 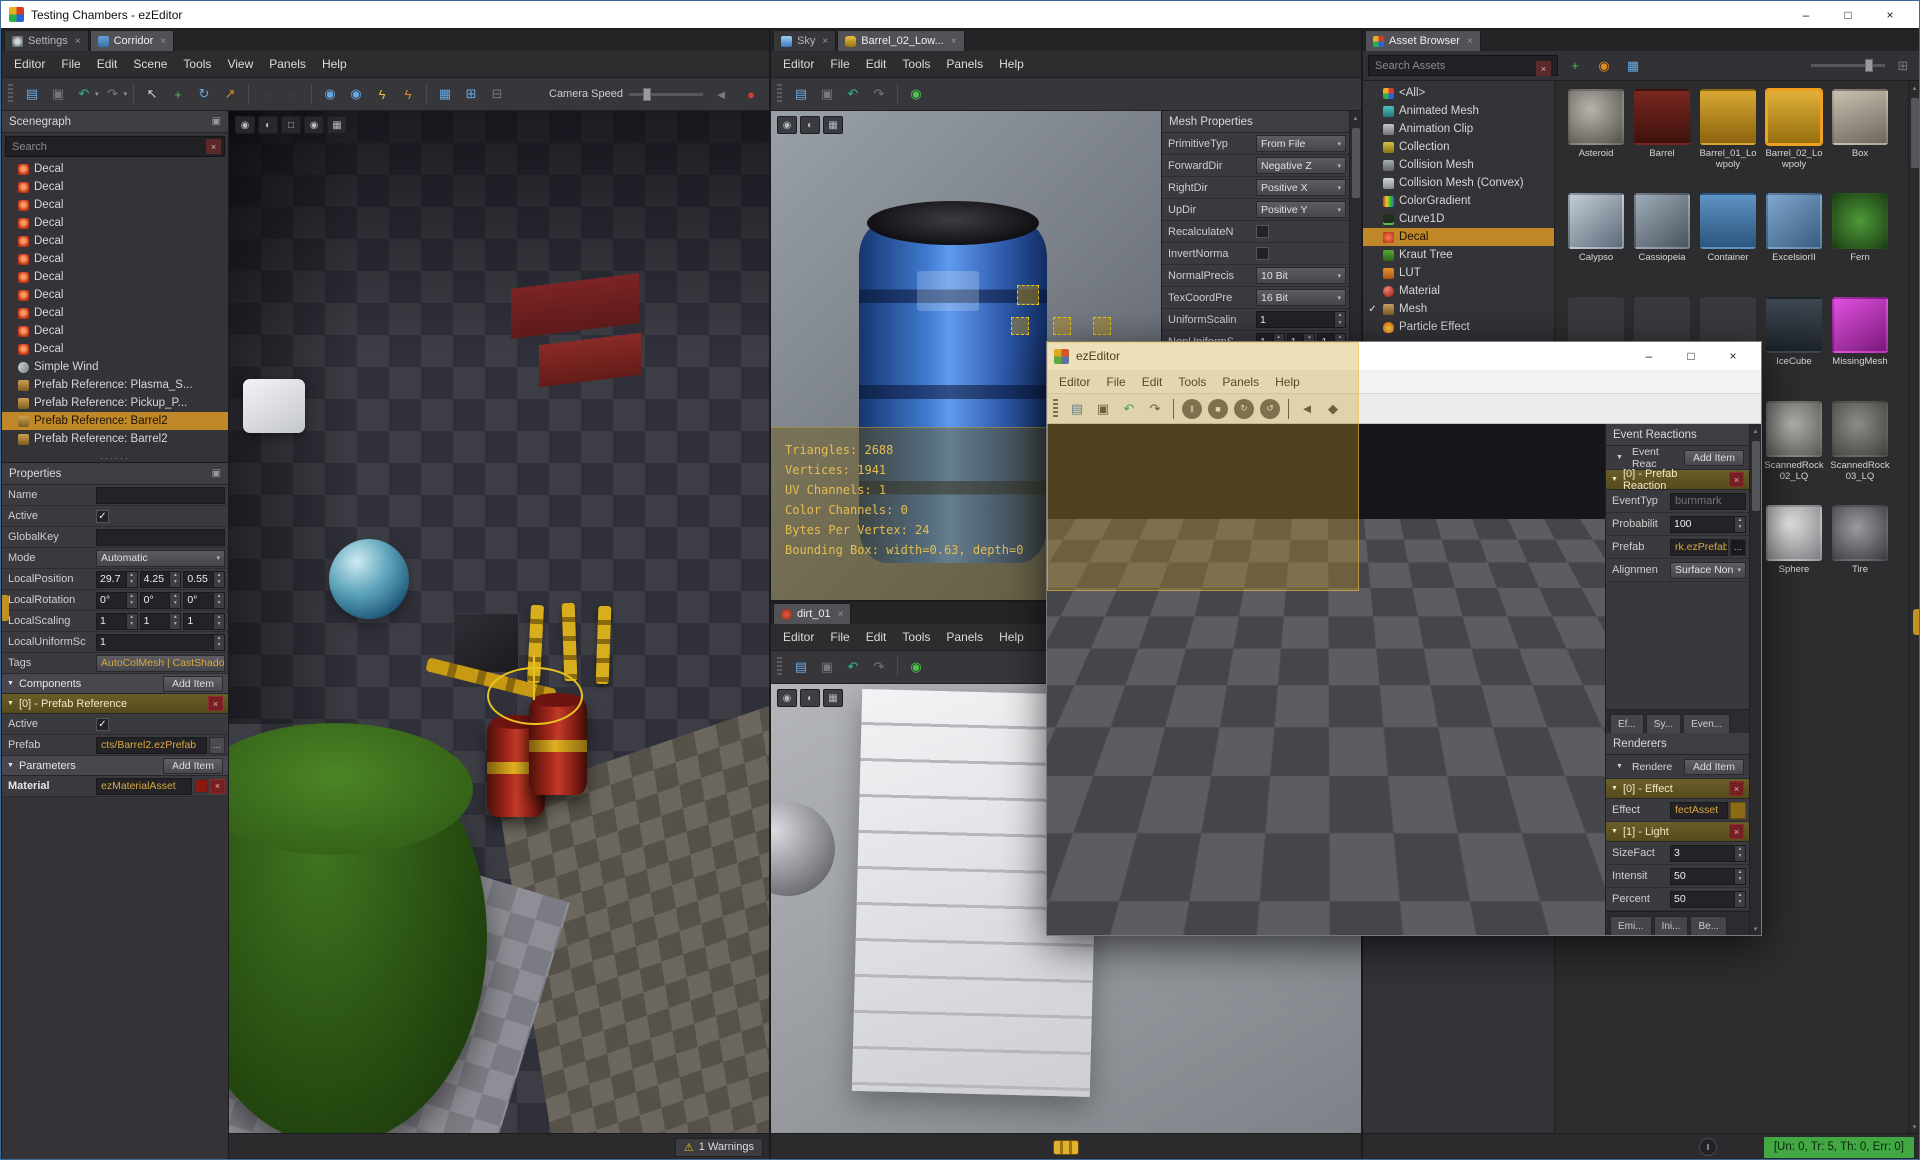 I want to click on thumbnail-size-slider, so click(x=1848, y=65).